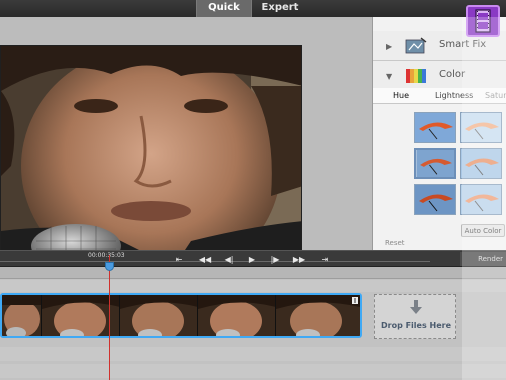 This screenshot has height=380, width=506. I want to click on expand-arrow-icon: ▶, so click(389, 46).